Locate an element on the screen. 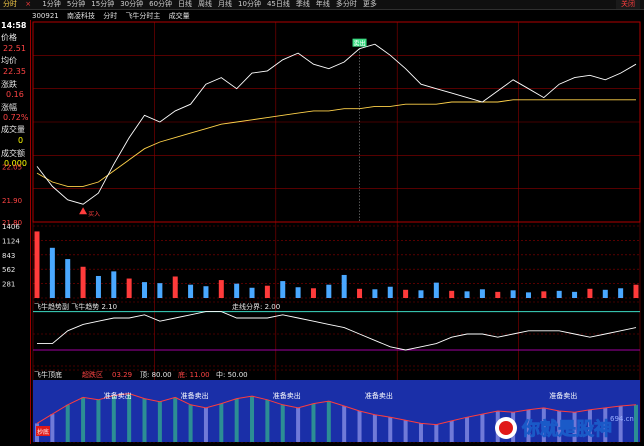 This screenshot has height=446, width=644. watermark-logo: 你就是股神 694.cn is located at coordinates (567, 428).